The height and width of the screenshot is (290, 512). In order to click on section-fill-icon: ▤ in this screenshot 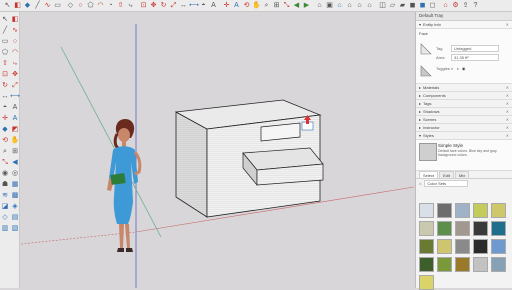, I will do `click(15, 217)`.